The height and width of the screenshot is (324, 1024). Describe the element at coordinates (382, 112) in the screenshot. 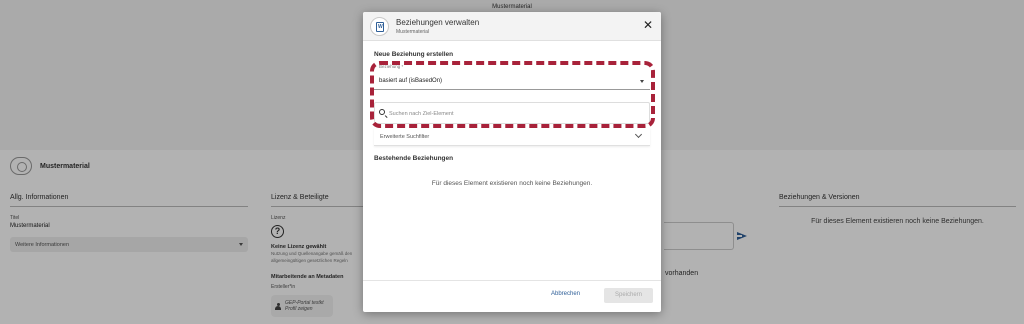

I see `search-icon` at that location.